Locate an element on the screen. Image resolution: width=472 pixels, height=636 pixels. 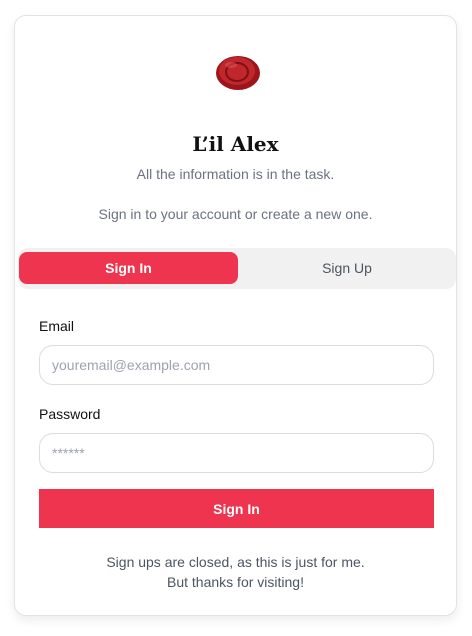
sign-in-button: Sign In is located at coordinates (236, 508).